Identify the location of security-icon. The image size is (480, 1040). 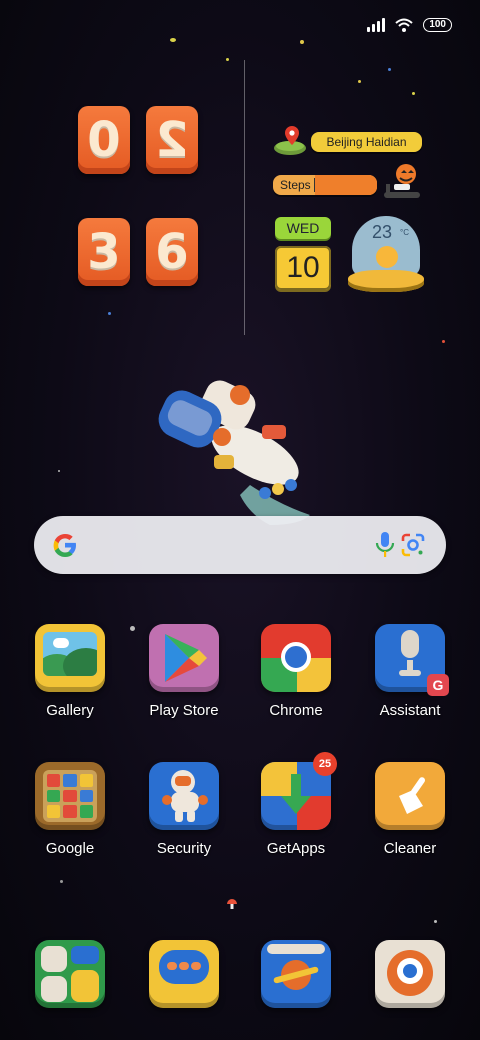
(184, 796).